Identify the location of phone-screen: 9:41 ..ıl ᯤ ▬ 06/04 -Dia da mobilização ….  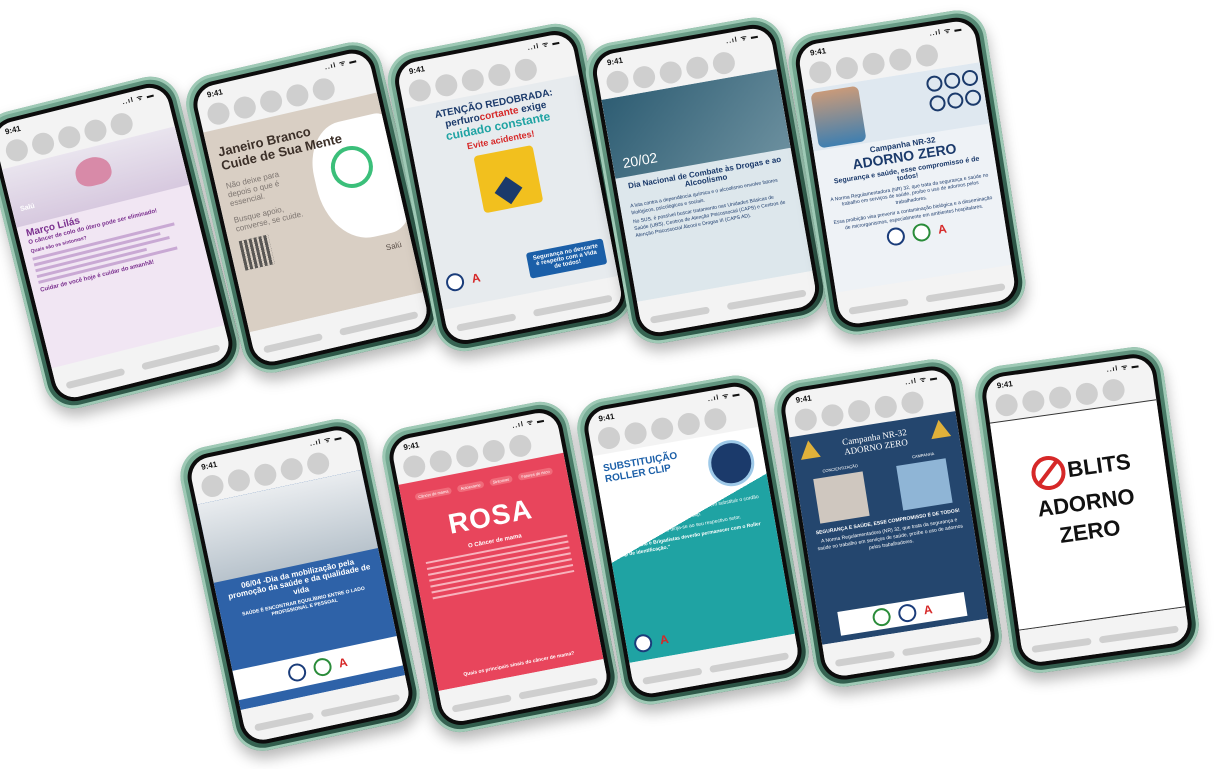
(300, 585).